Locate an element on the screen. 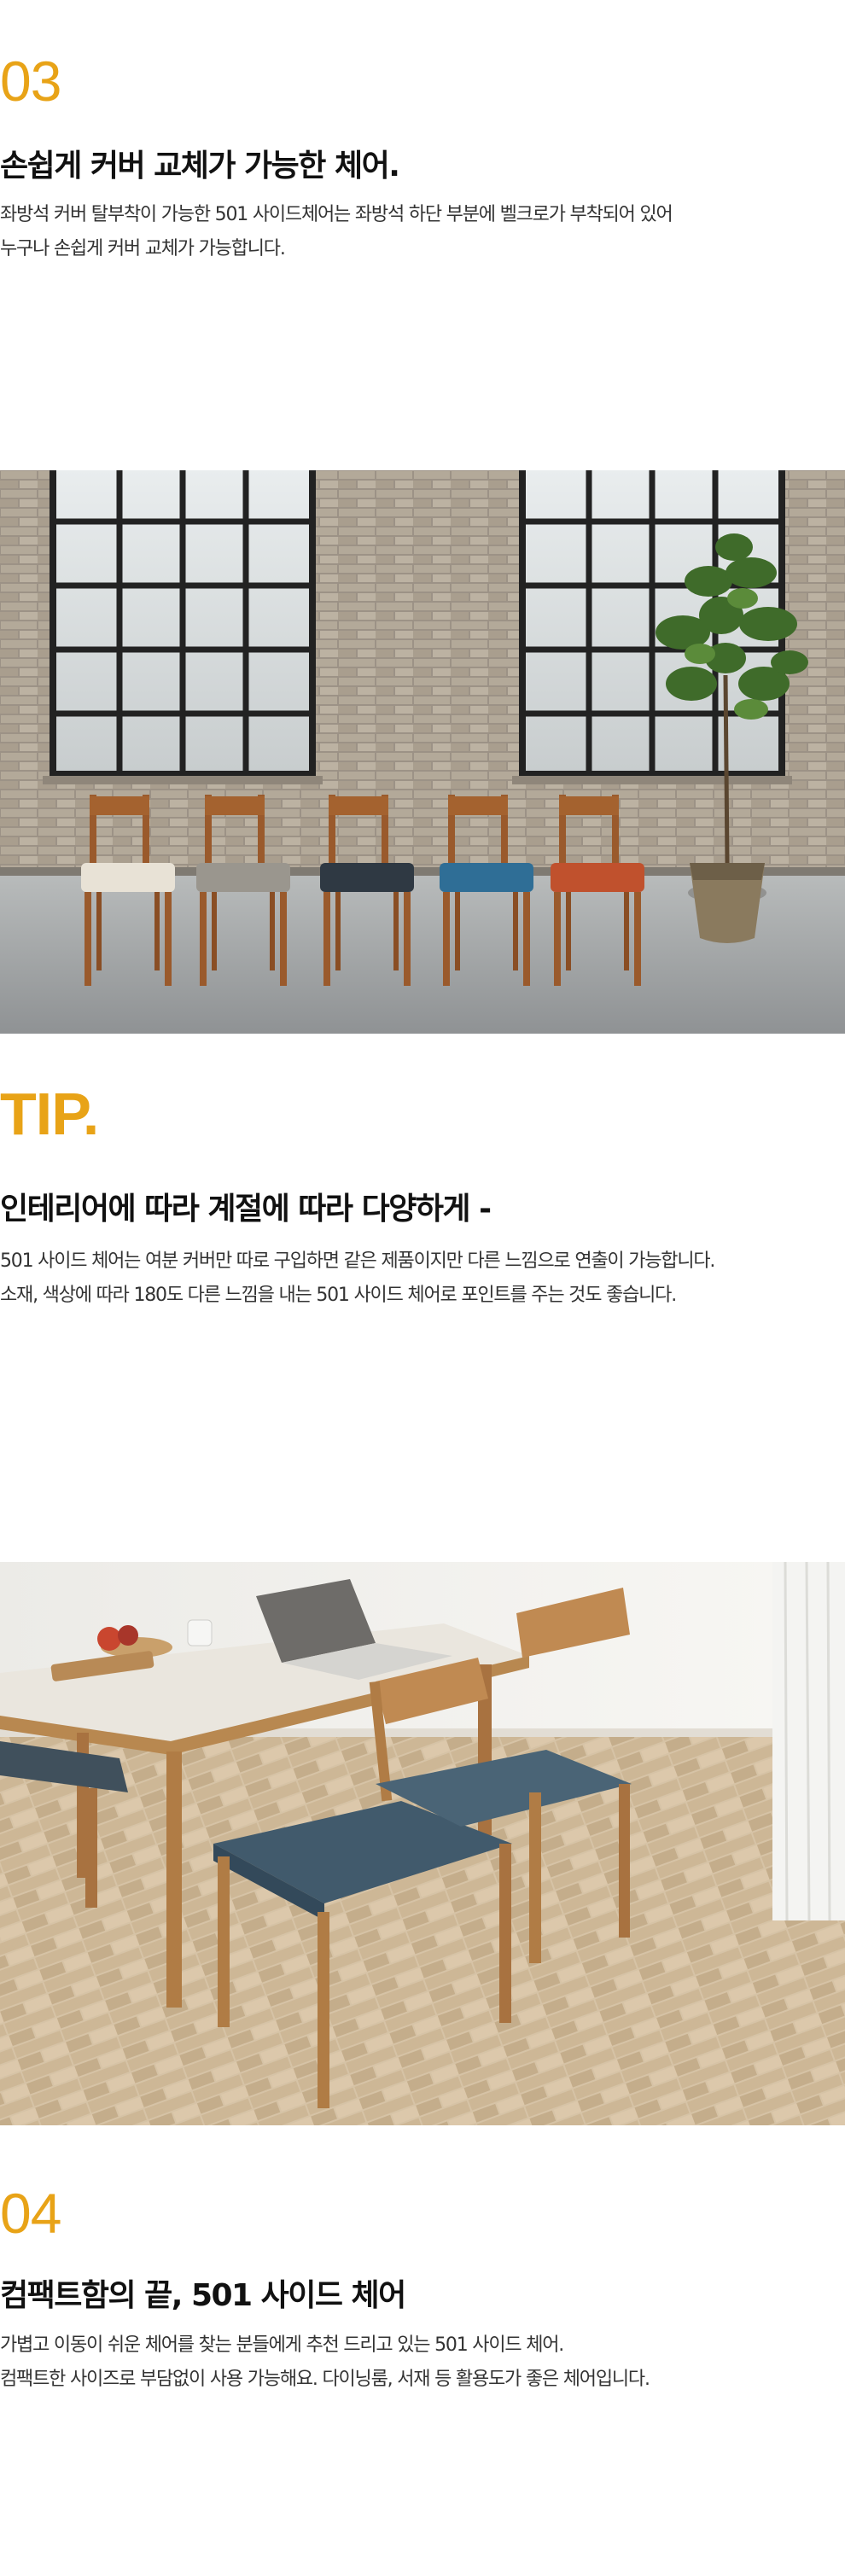 Image resolution: width=845 pixels, height=2576 pixels. section-title: 손쉽게 커버 교체가 가능한 체어. is located at coordinates (200, 166).